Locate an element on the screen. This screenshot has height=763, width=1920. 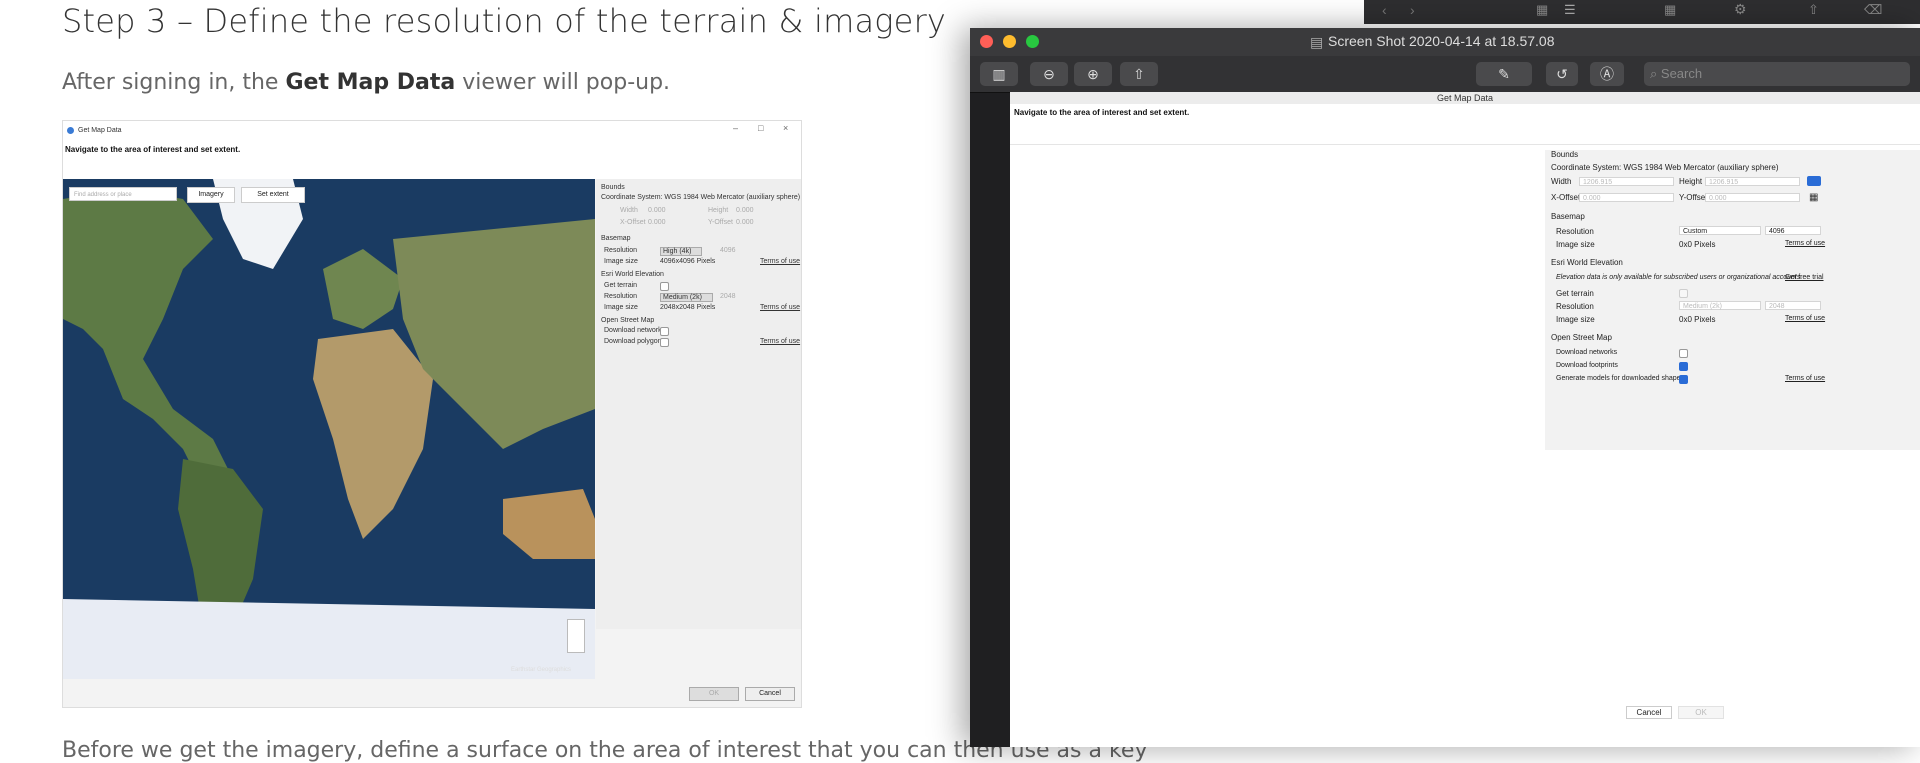
elev-res-value: 2048 is located at coordinates (728, 296).